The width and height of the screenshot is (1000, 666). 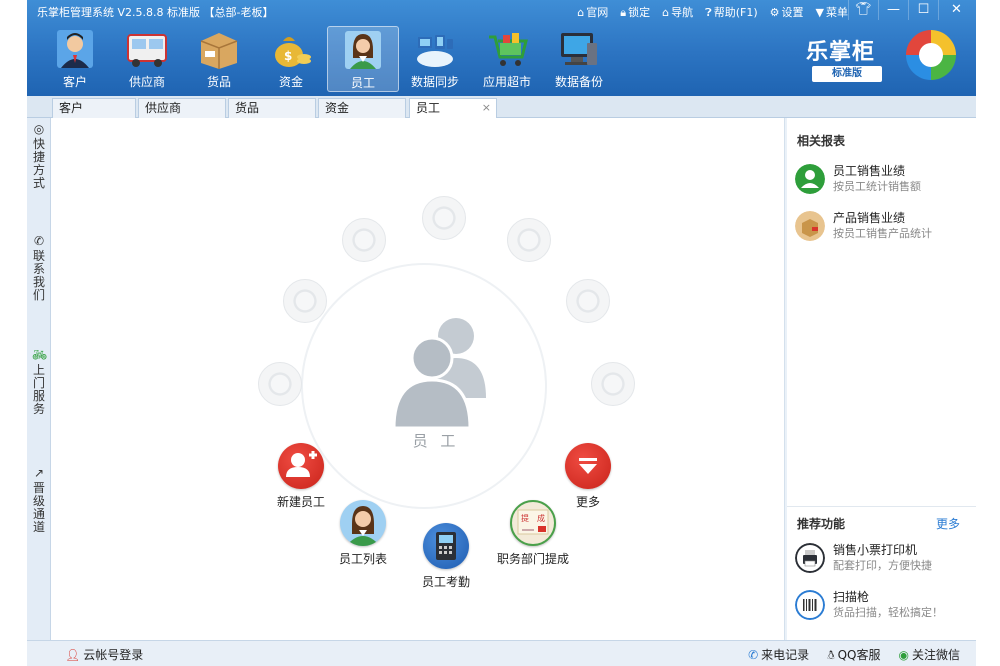 I want to click on qq-service-link: 🐧︎ QQ客服, so click(x=853, y=655).